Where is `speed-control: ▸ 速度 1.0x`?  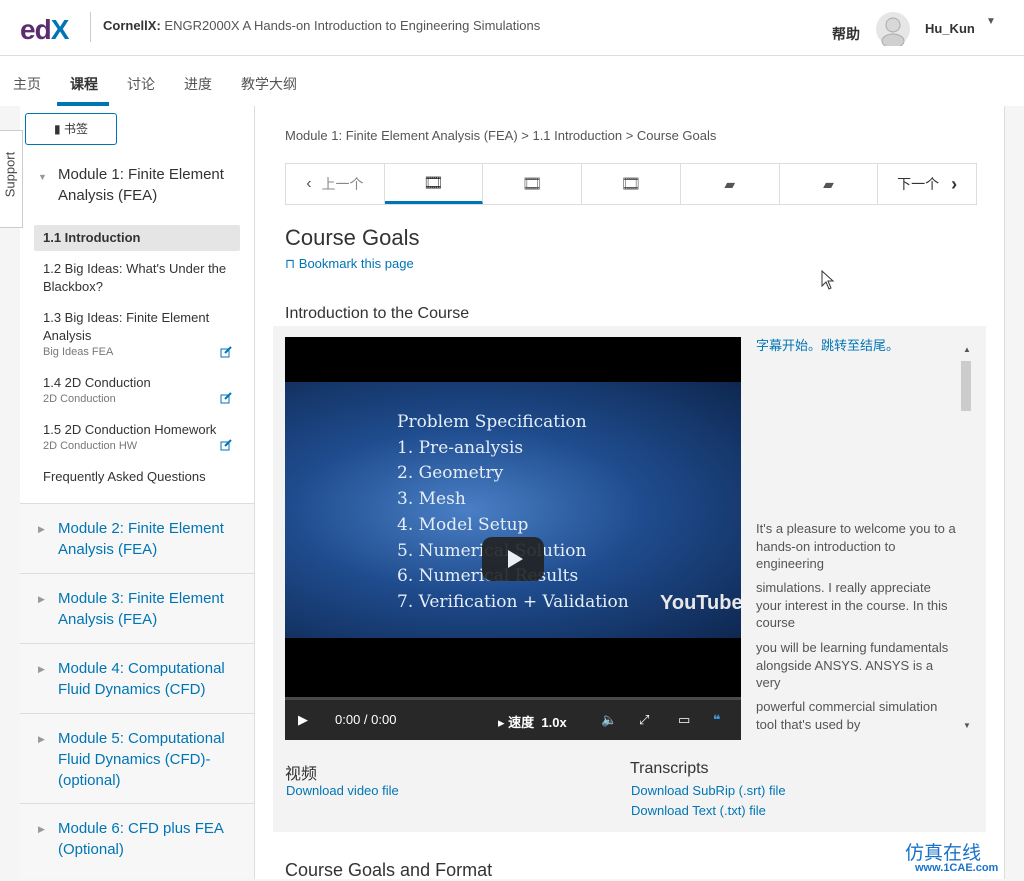
speed-control: ▸ 速度 1.0x is located at coordinates (532, 721).